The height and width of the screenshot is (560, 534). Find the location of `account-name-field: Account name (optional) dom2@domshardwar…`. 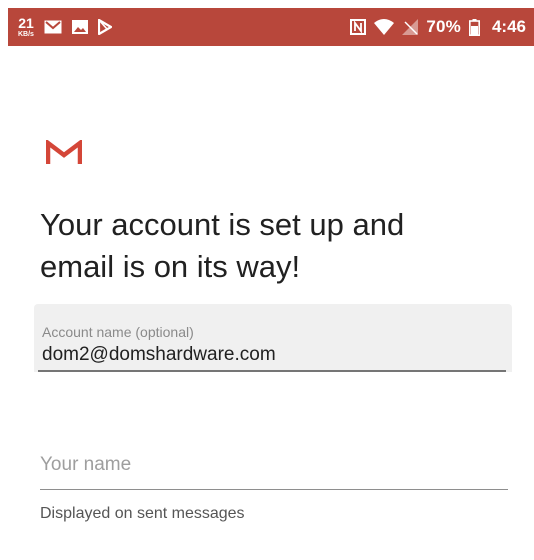

account-name-field: Account name (optional) dom2@domshardwar… is located at coordinates (273, 338).